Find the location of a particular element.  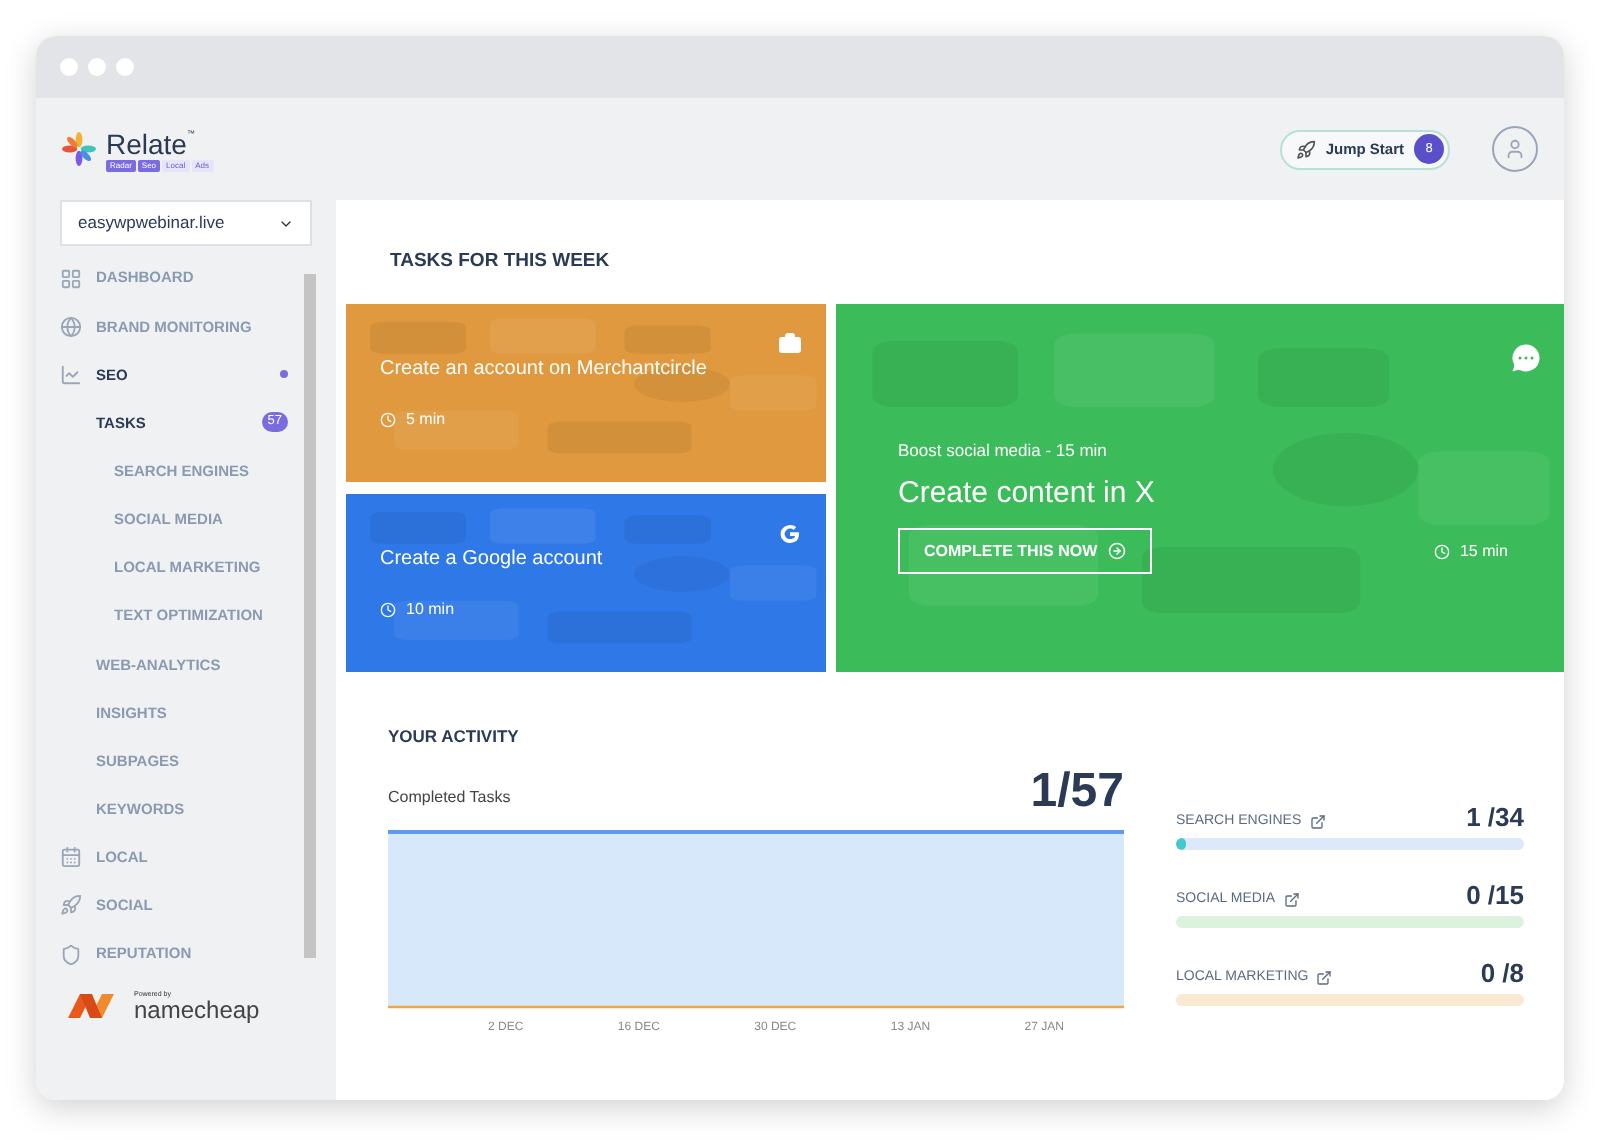

task-time: 15 min is located at coordinates (1483, 551).